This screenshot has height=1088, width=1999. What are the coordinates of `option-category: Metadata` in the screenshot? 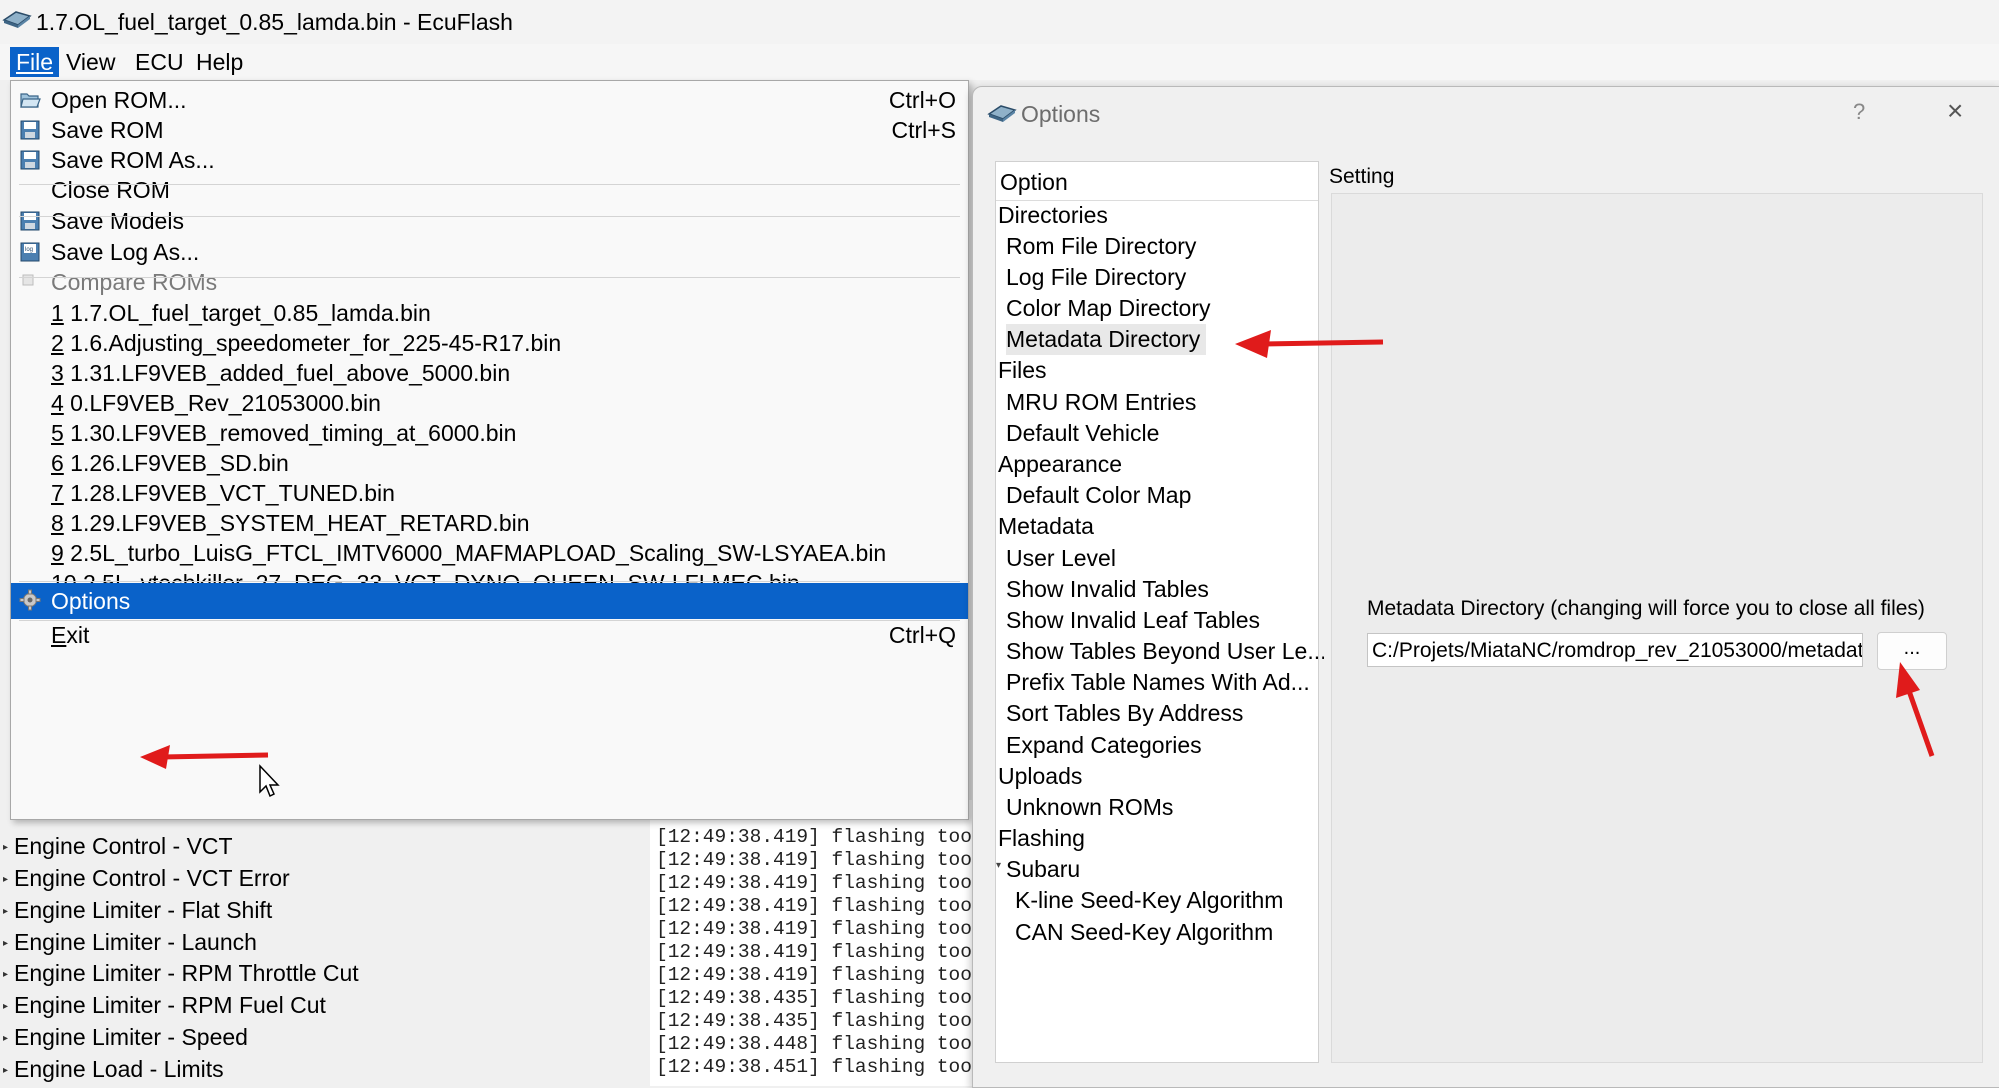 It's located at (1157, 526).